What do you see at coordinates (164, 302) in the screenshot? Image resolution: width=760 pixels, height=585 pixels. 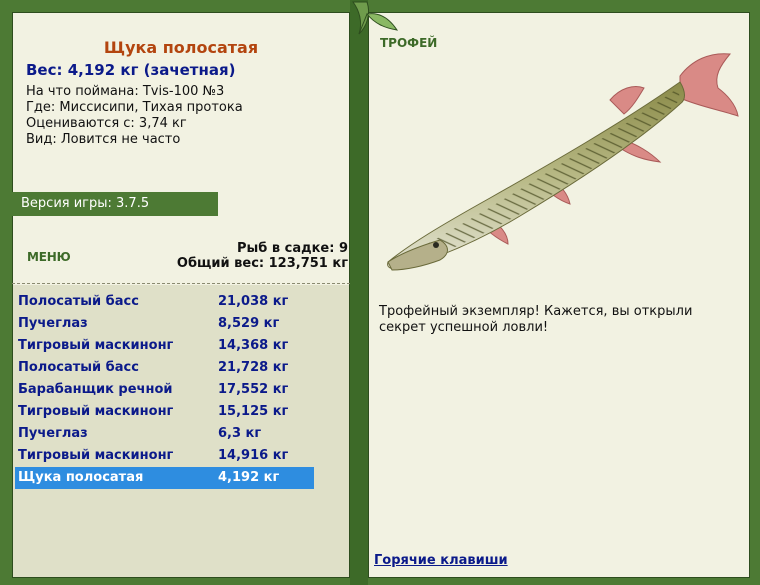 I see `catch-row: Полосатый басс 21,038 кг` at bounding box center [164, 302].